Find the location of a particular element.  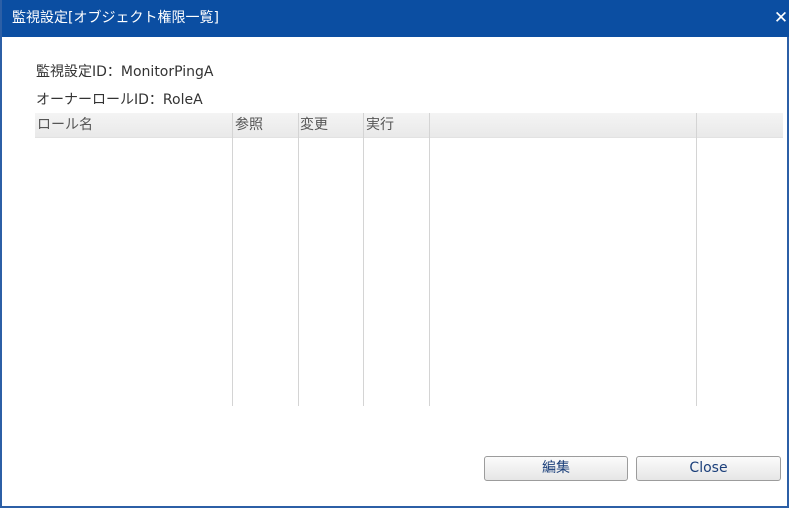

close-button: Close is located at coordinates (708, 468).